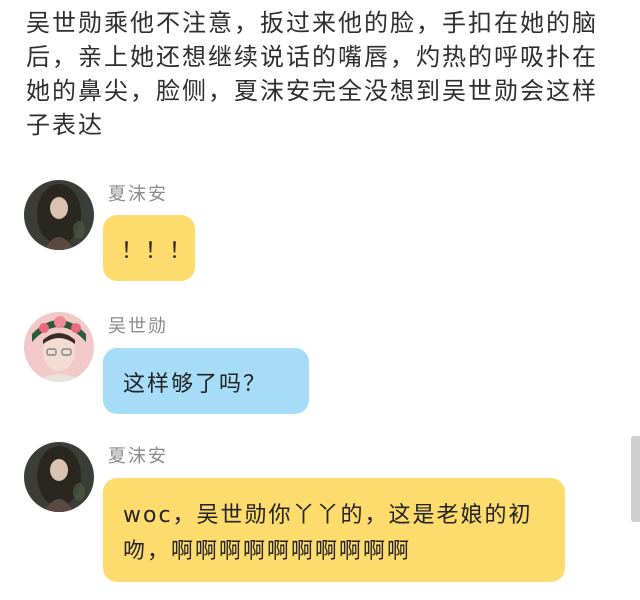  Describe the element at coordinates (59, 347) in the screenshot. I see `avatar-wu-shixun-icon` at that location.